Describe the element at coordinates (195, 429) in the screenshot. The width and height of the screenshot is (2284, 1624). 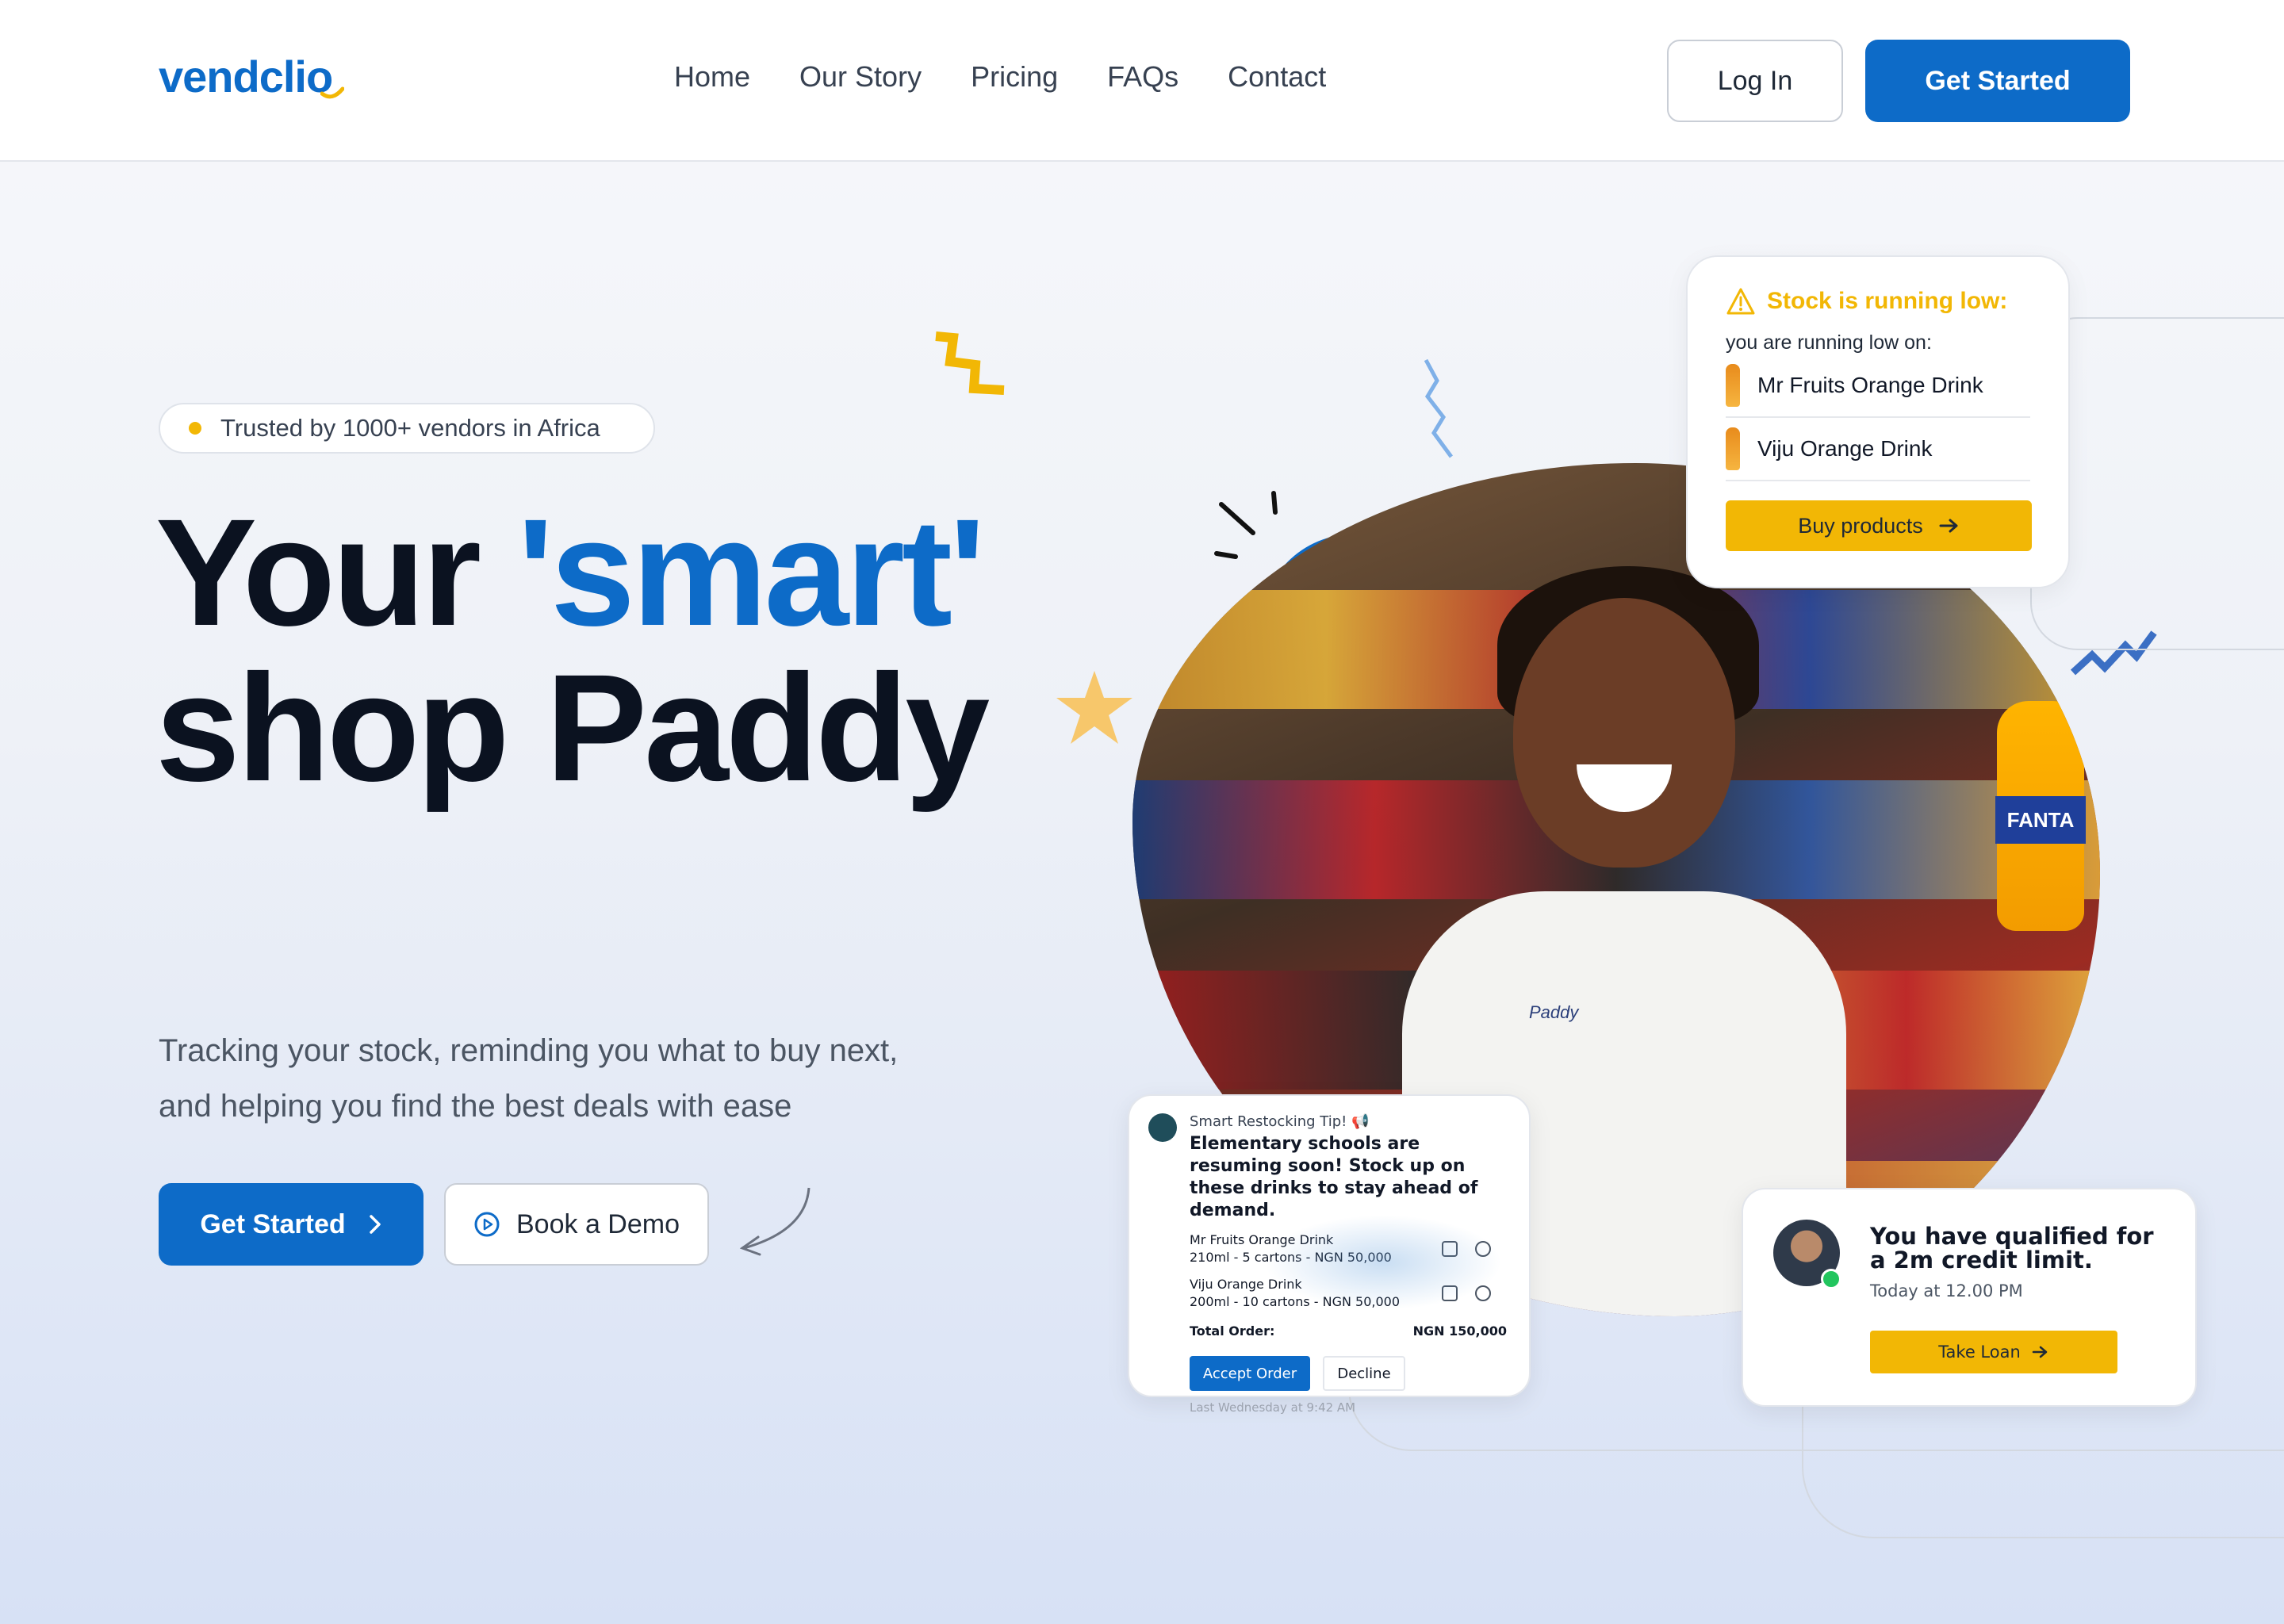
I see `badge-dot-icon` at that location.